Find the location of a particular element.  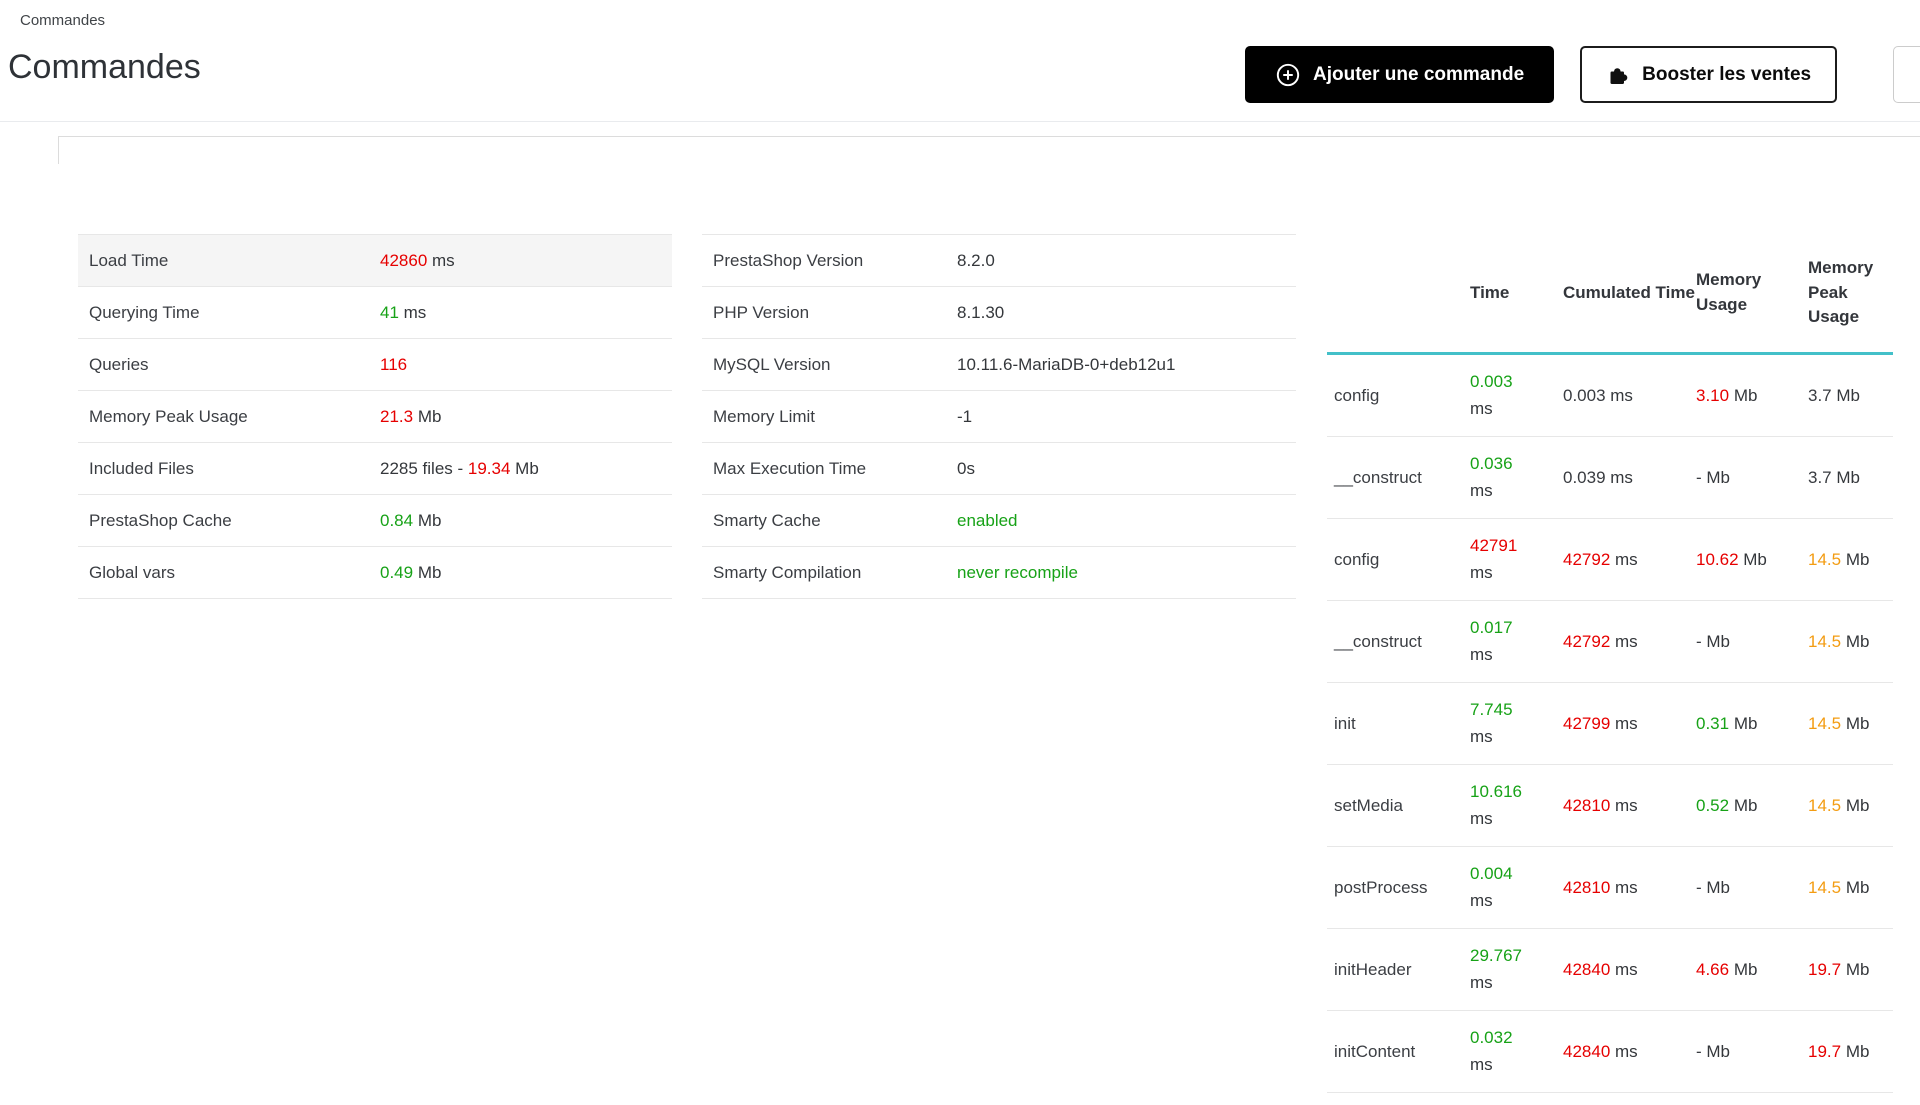

profiler-header-cumulated-time: Cumulated Time is located at coordinates (1629, 292).